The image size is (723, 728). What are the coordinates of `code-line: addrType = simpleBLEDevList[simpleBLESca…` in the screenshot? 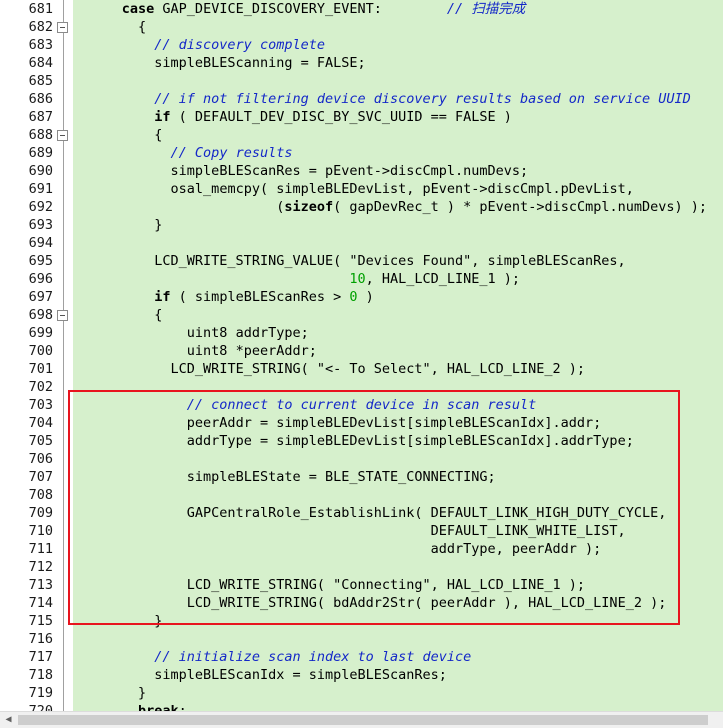 It's located at (353, 441).